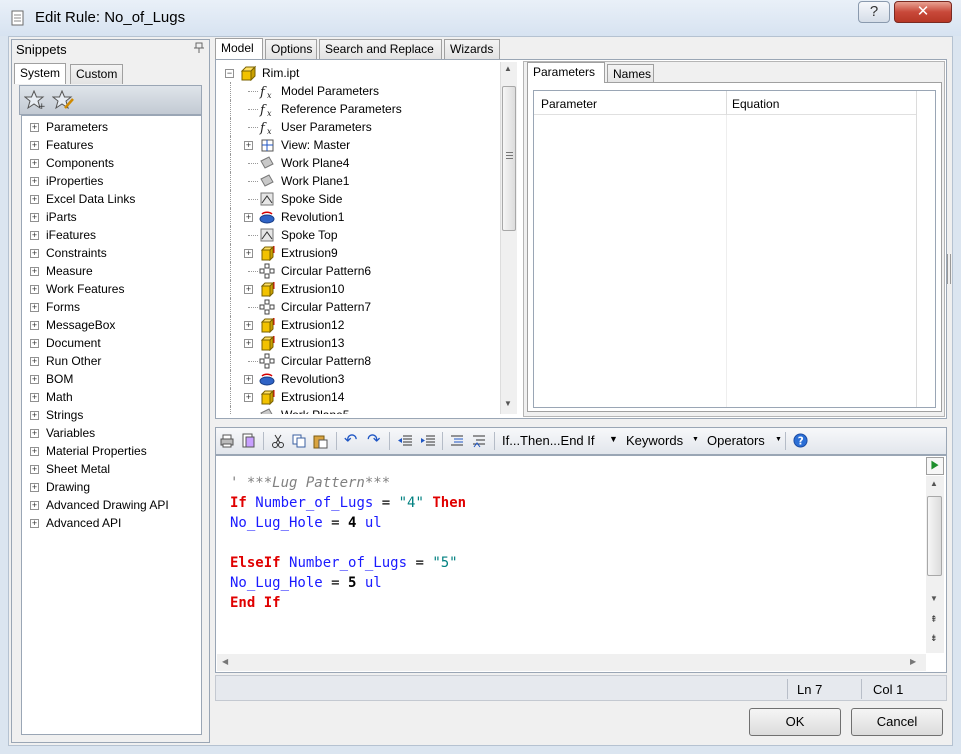 The image size is (961, 754). What do you see at coordinates (111, 199) in the screenshot?
I see `snippet-category: + Excel Data Links` at bounding box center [111, 199].